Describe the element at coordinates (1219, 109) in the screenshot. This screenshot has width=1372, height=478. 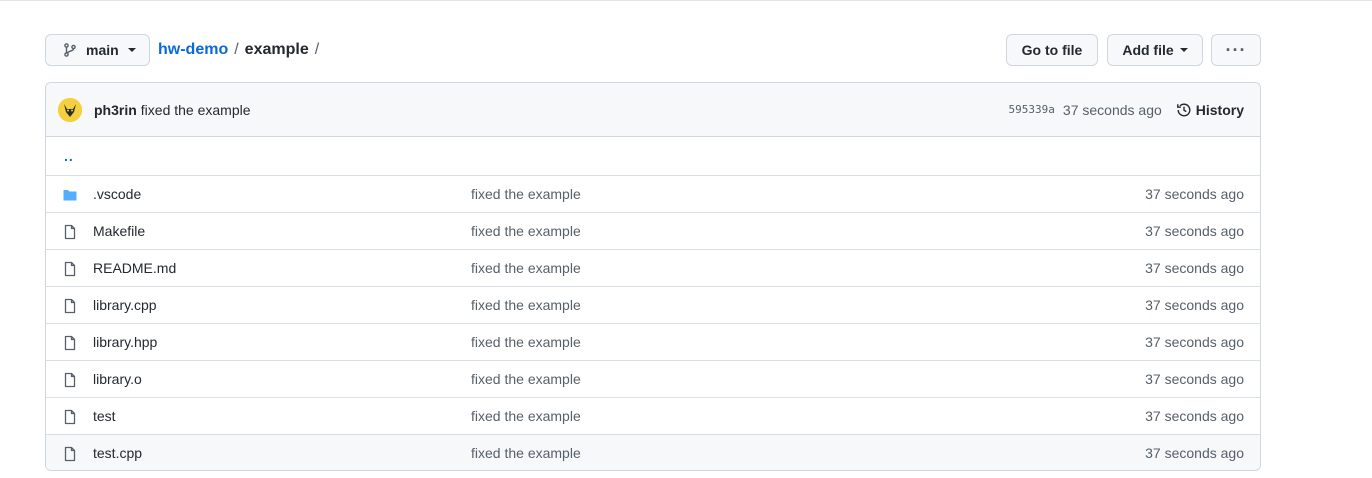
I see `history-label: History` at that location.